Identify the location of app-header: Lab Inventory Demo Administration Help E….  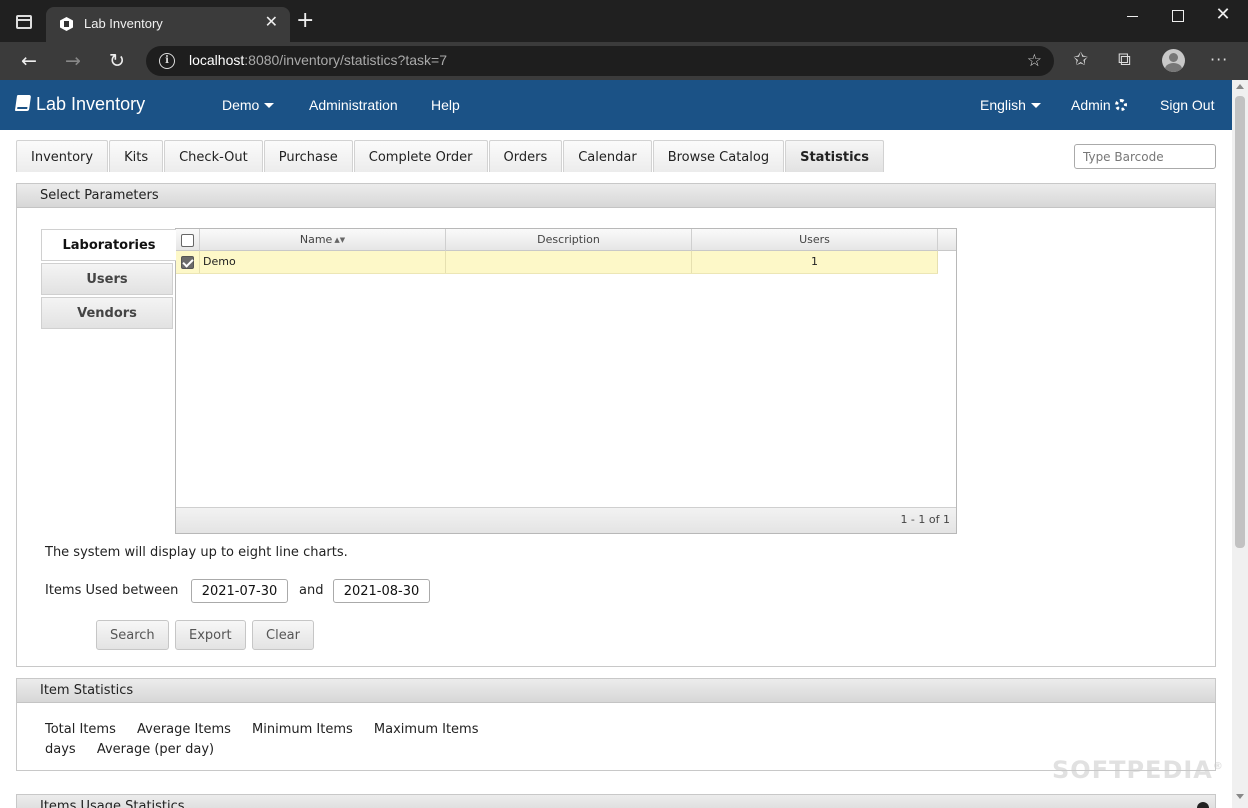
(616, 105).